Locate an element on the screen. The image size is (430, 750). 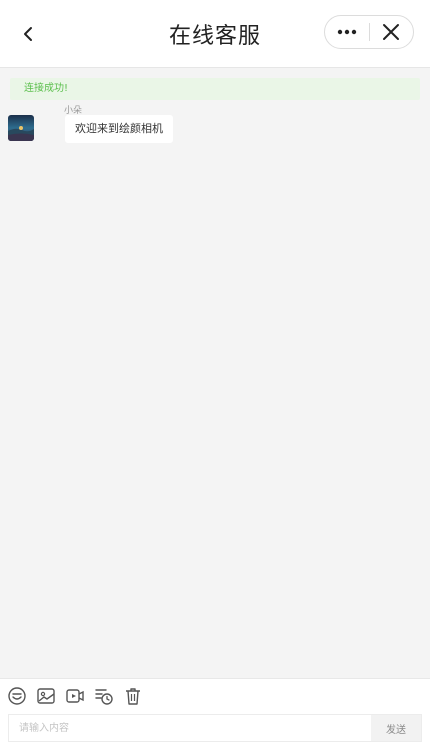
capsule-menu is located at coordinates (369, 32).